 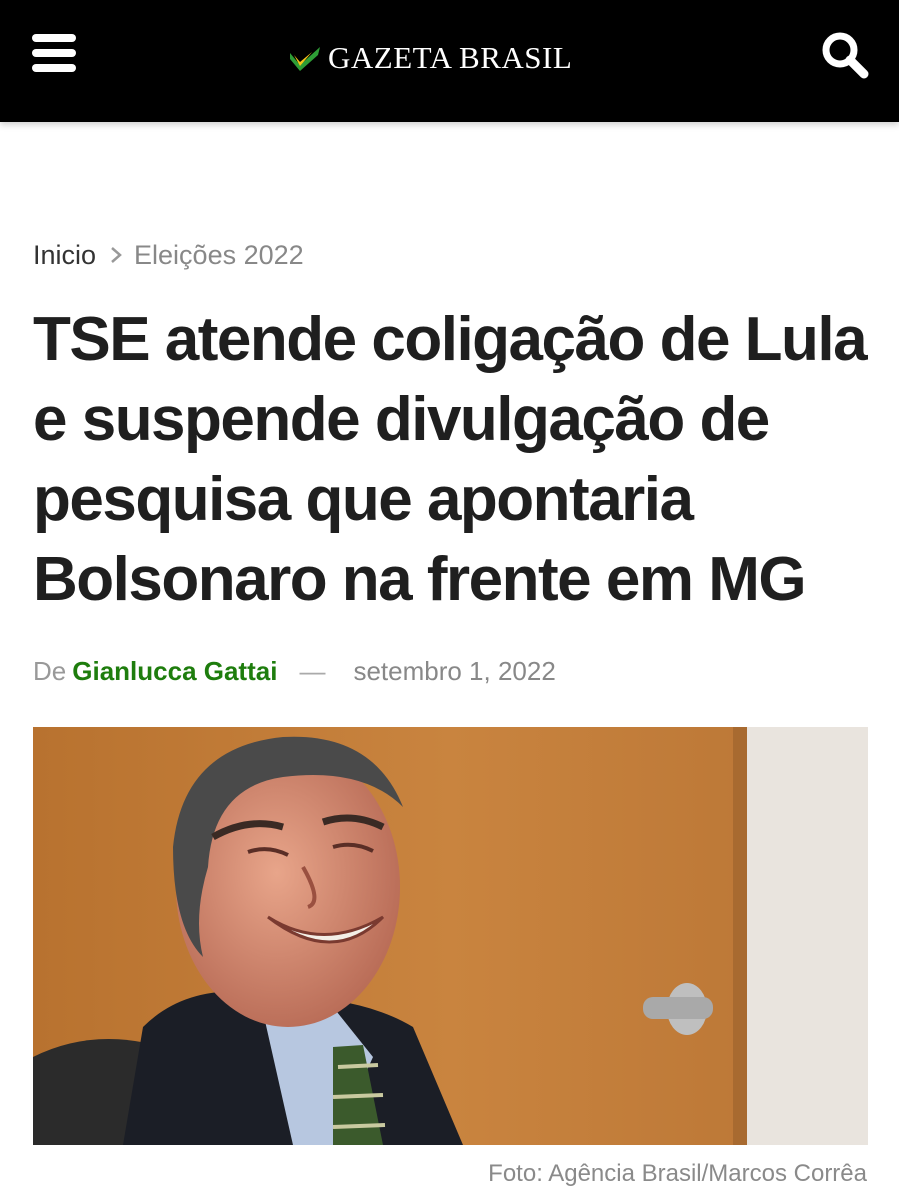 What do you see at coordinates (450, 57) in the screenshot?
I see `site-name: GAZETA BRASIL` at bounding box center [450, 57].